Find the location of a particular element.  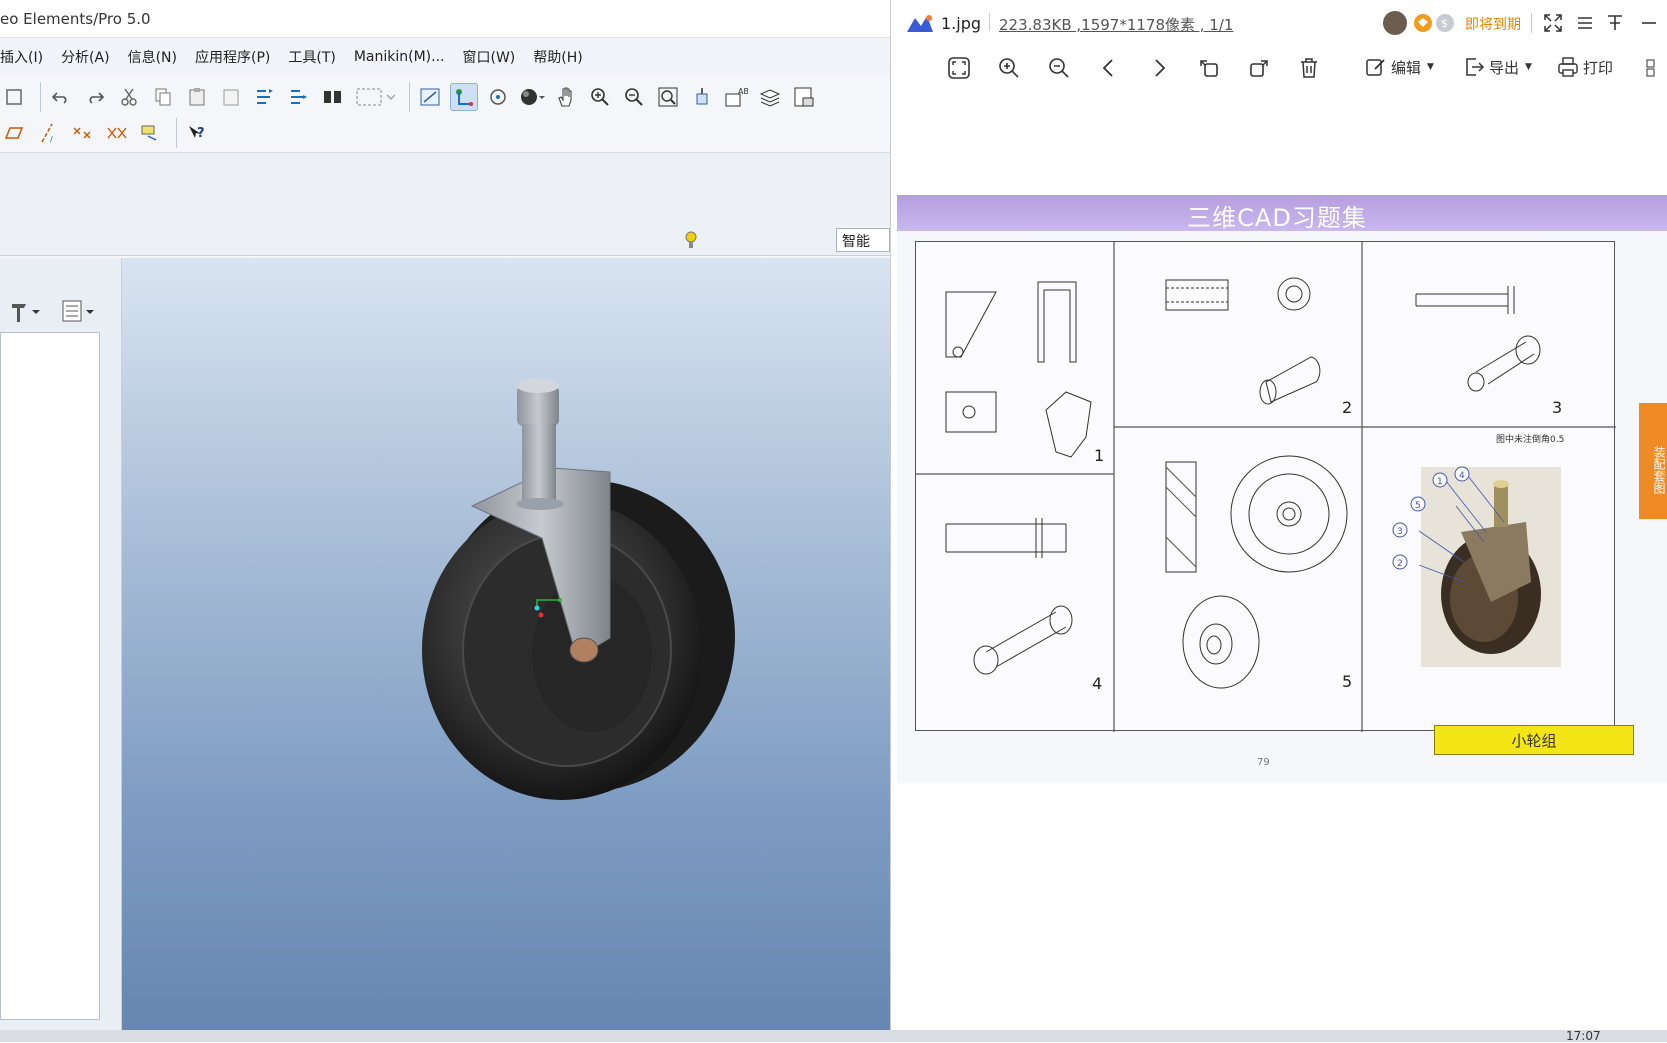

balloon-5-text: 5 is located at coordinates (1418, 506).